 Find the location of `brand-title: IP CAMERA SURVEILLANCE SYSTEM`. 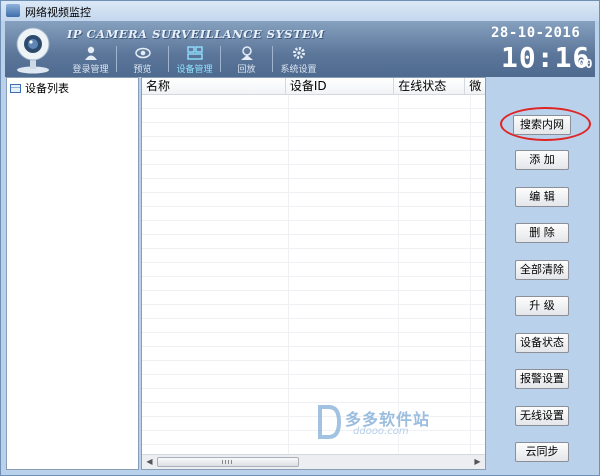

brand-title: IP CAMERA SURVEILLANCE SYSTEM is located at coordinates (196, 34).